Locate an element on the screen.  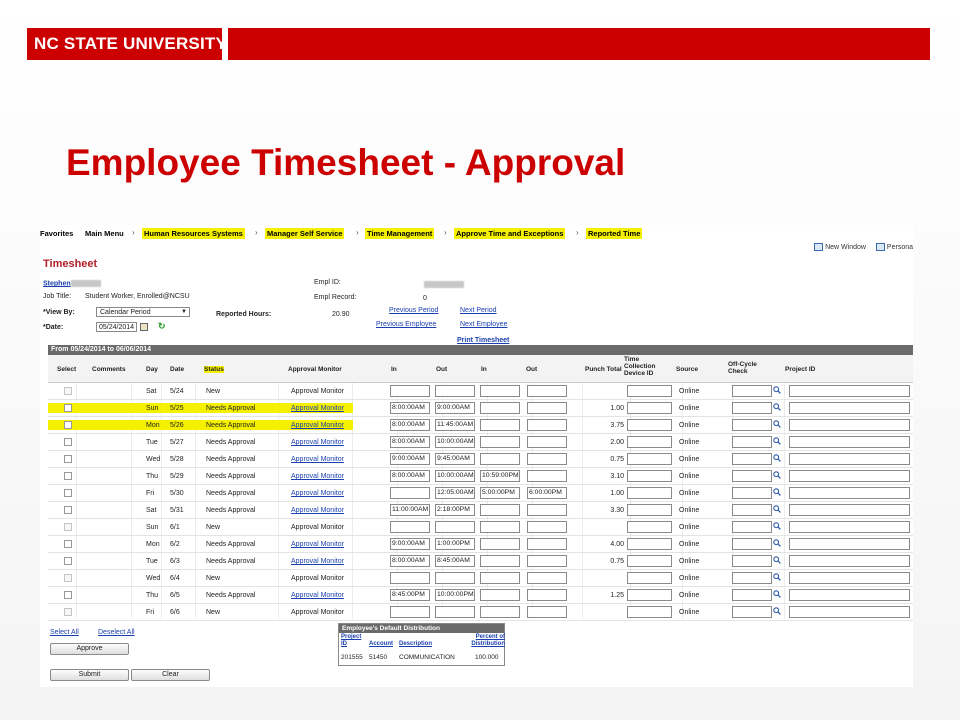
print-timesheet-link: Print Timesheet is located at coordinates (483, 340).